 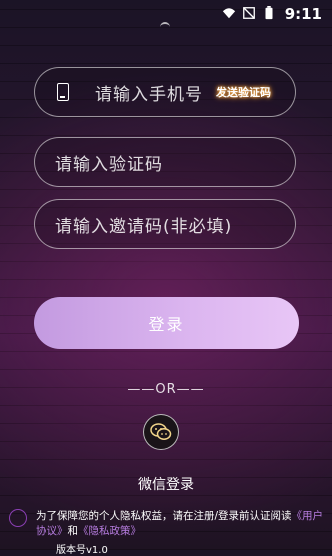 I want to click on wechat-login-button, so click(x=161, y=432).